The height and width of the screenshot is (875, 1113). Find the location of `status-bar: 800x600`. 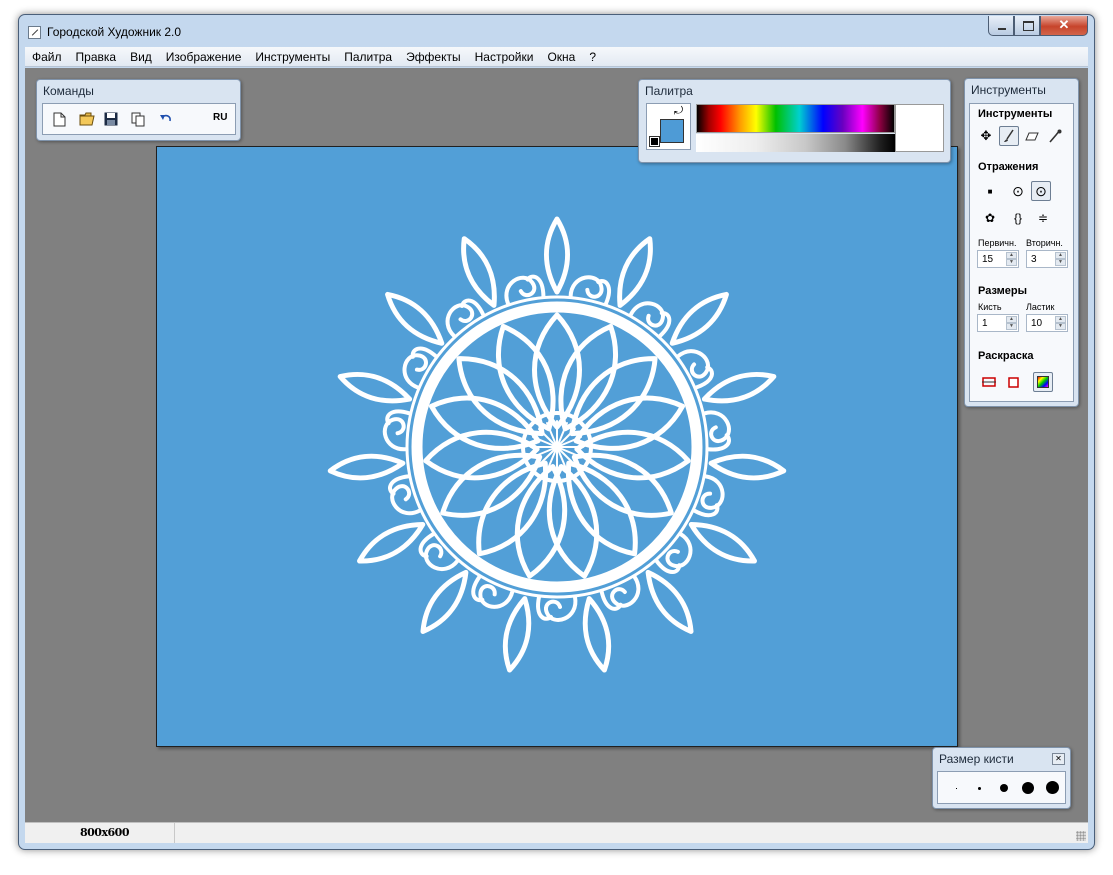

status-bar: 800x600 is located at coordinates (556, 832).